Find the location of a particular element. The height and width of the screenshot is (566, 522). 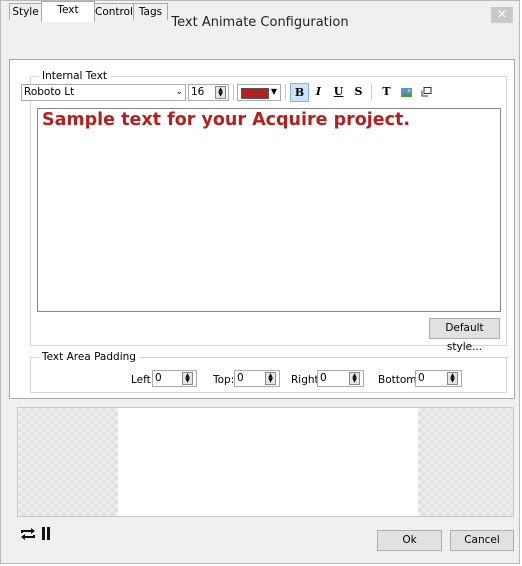

image-icon is located at coordinates (406, 92).